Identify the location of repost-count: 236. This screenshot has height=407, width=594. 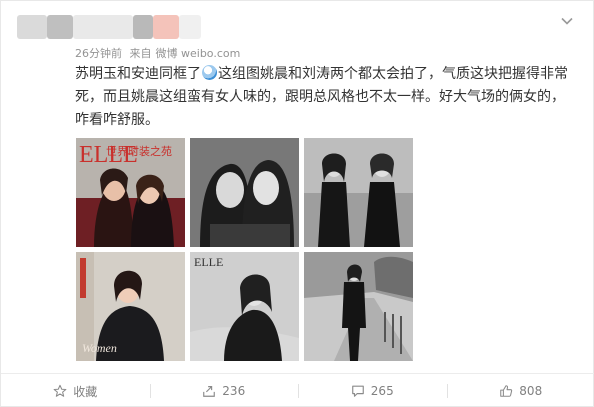
(234, 391).